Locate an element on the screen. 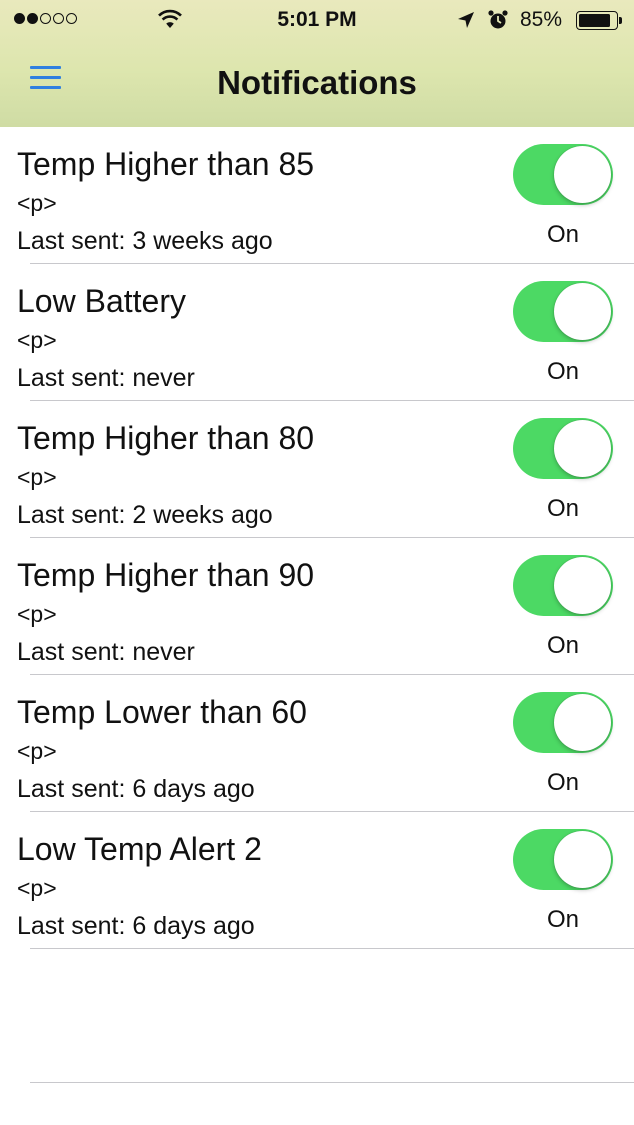 The height and width of the screenshot is (1125, 634). notification-title: Low Temp Alert 2 is located at coordinates (139, 849).